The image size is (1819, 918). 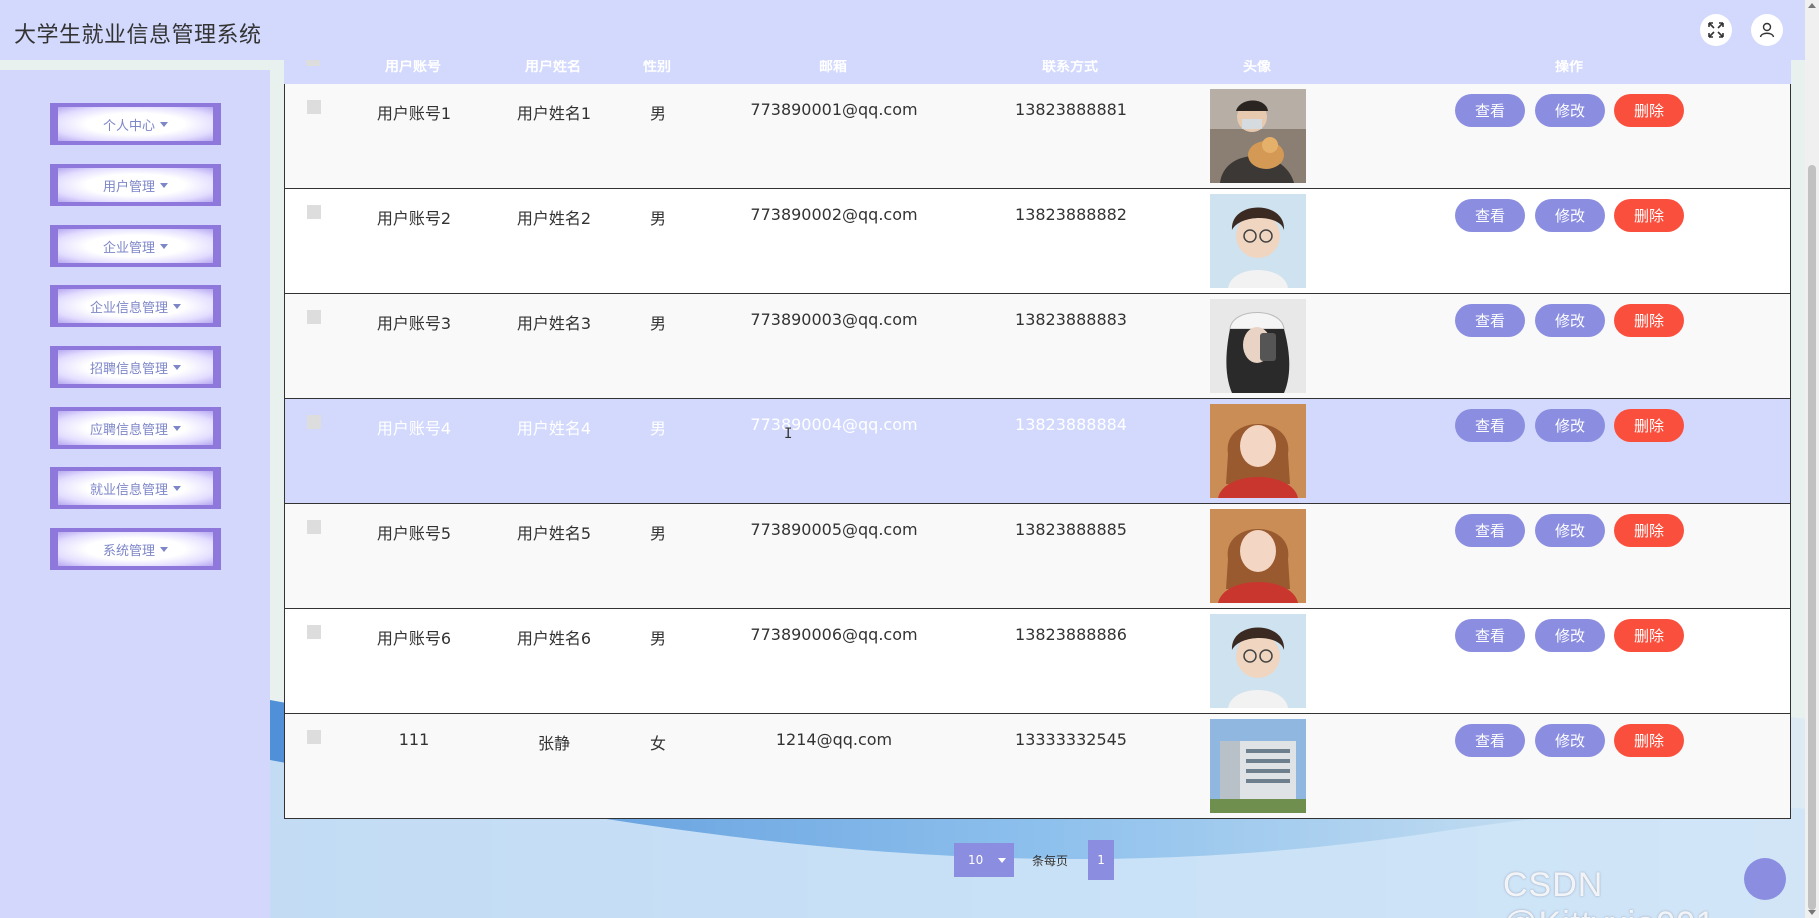 What do you see at coordinates (976, 860) in the screenshot?
I see `page-size-value: 10` at bounding box center [976, 860].